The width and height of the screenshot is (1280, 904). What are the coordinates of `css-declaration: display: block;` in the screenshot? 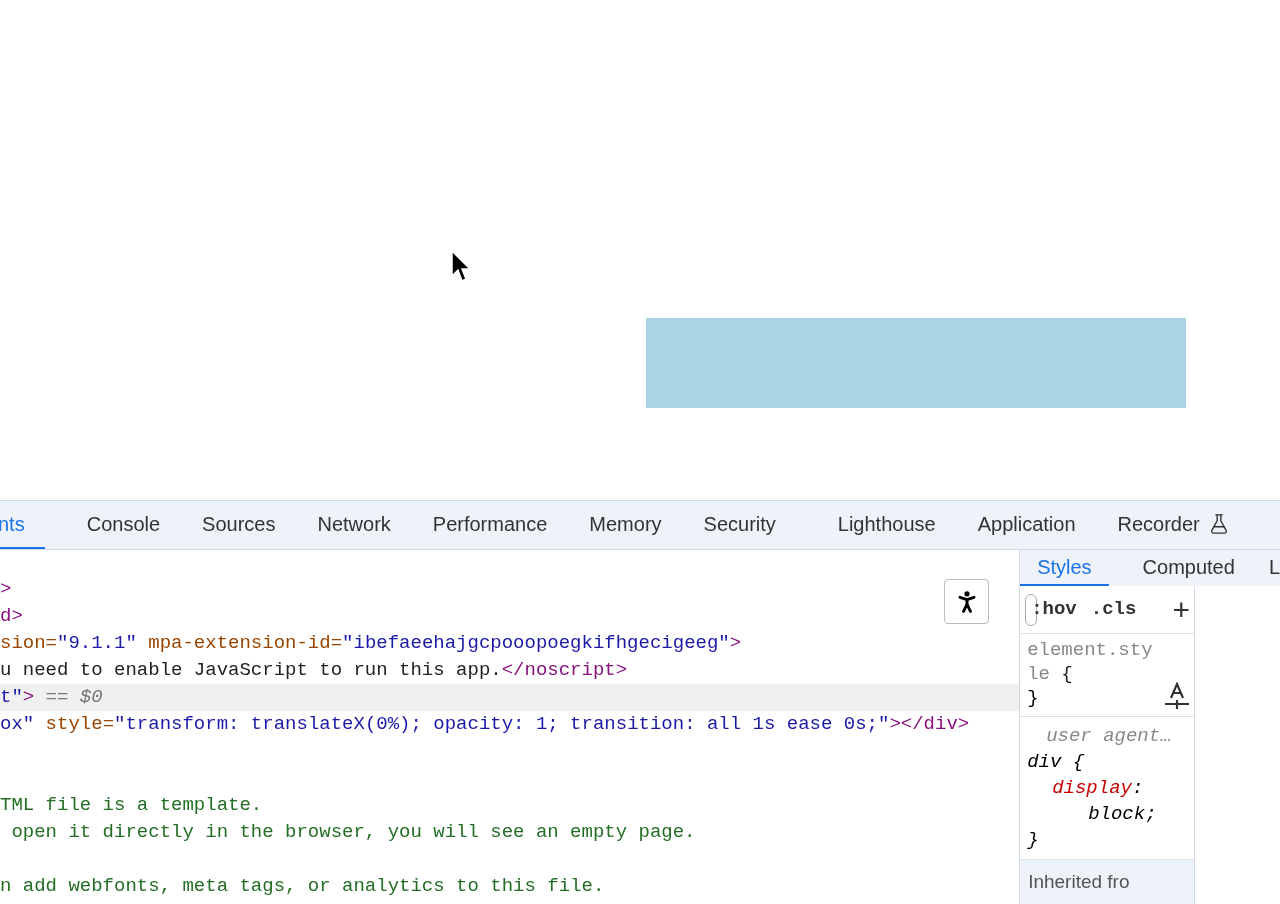 It's located at (1104, 801).